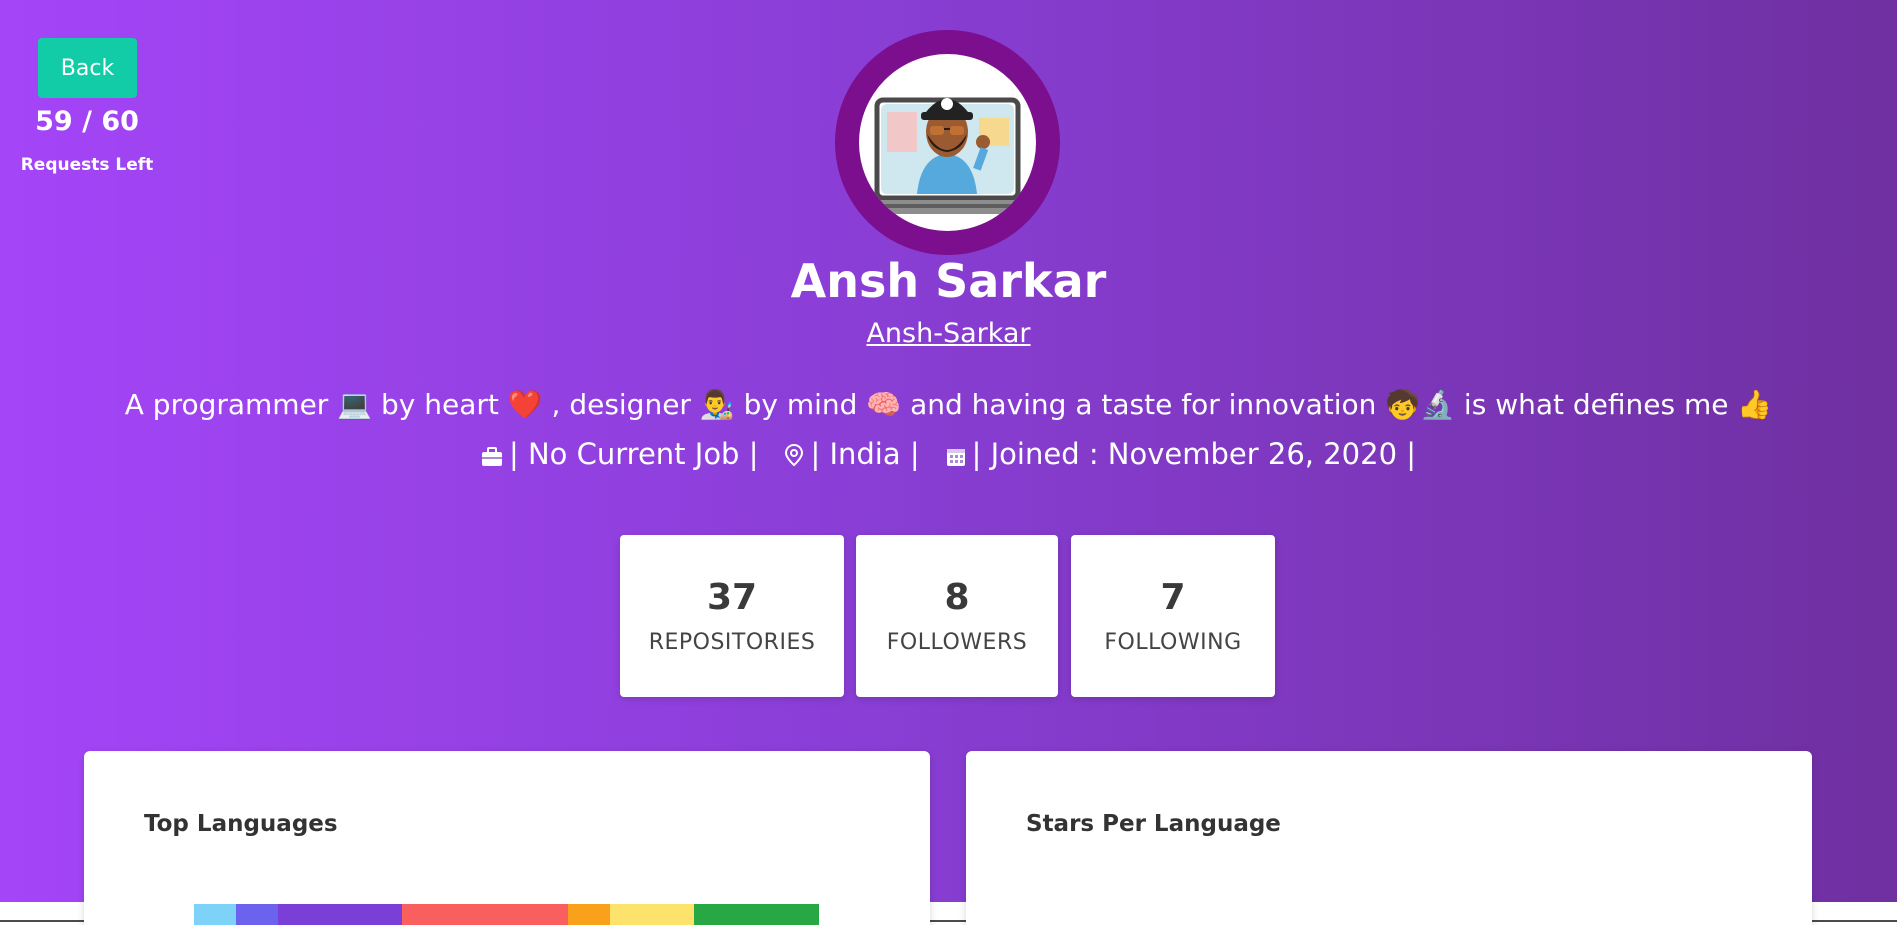 This screenshot has height=925, width=1897. What do you see at coordinates (957, 597) in the screenshot?
I see `stat-value: 8` at bounding box center [957, 597].